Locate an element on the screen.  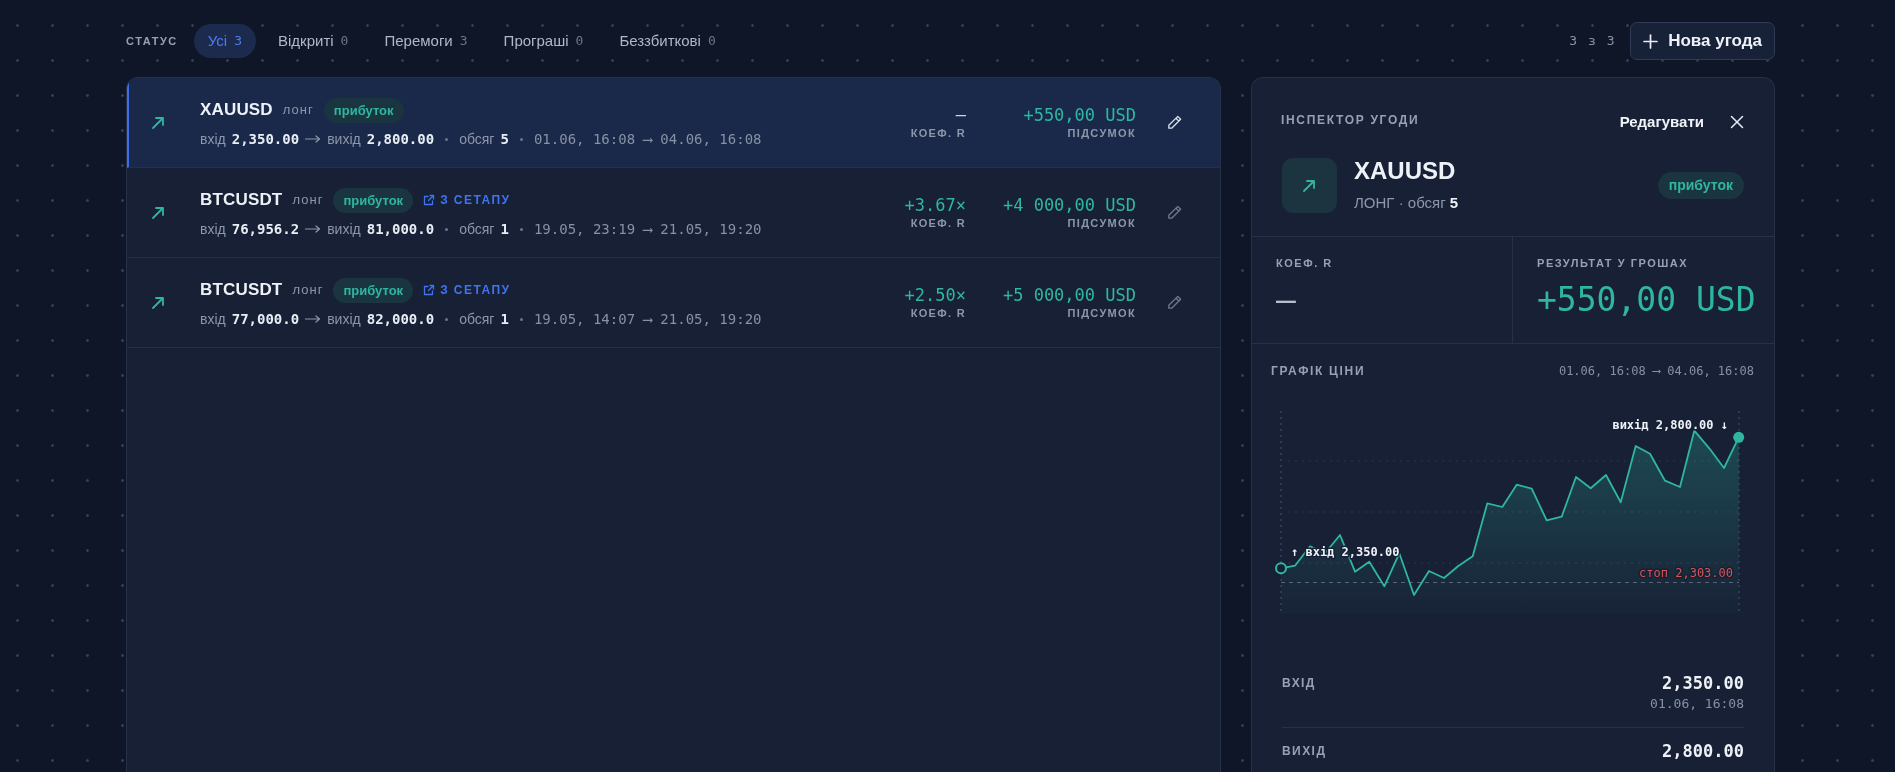
new-trade-button: Нова угода is located at coordinates (1702, 41).